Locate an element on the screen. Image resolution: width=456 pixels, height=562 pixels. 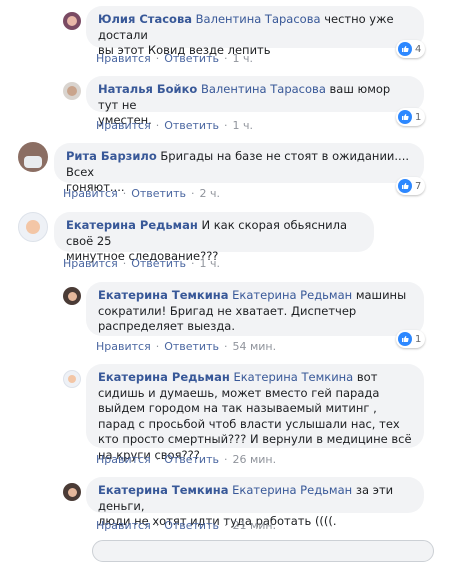
comment-actions: Нравится · Ответить · 2 ч. is located at coordinates (141, 193).